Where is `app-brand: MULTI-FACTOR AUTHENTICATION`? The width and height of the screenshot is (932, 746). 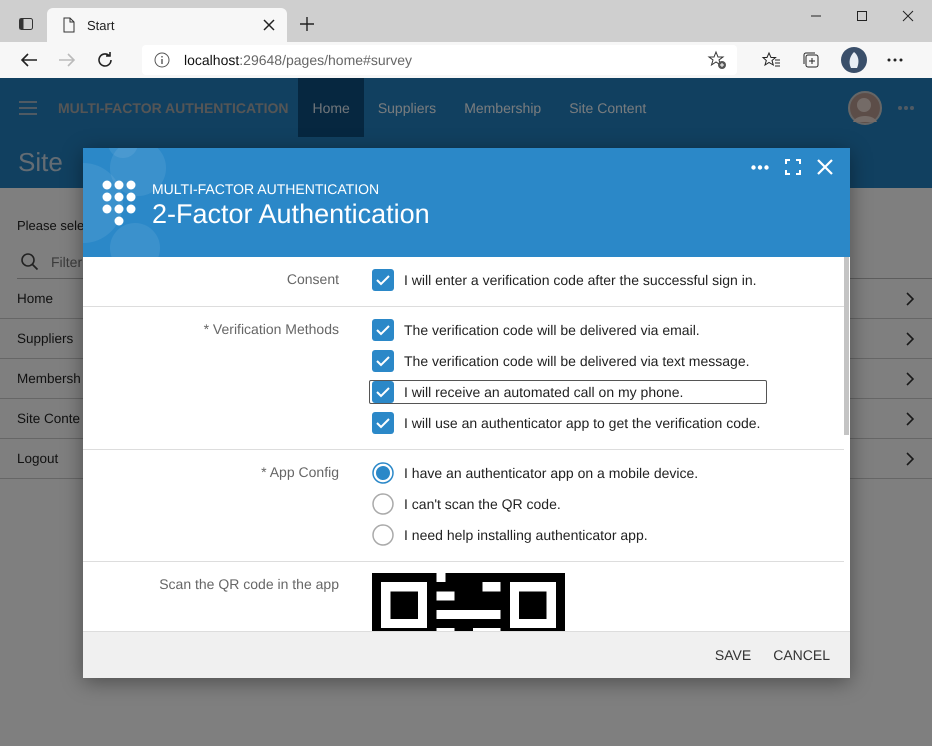 app-brand: MULTI-FACTOR AUTHENTICATION is located at coordinates (173, 108).